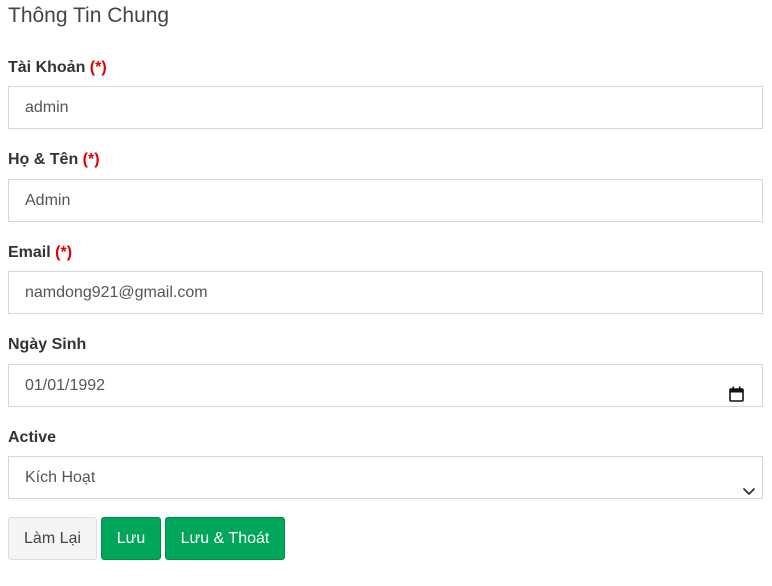 The height and width of the screenshot is (586, 772). What do you see at coordinates (225, 538) in the screenshot?
I see `save-and-exit-button: Lưu & Thoát` at bounding box center [225, 538].